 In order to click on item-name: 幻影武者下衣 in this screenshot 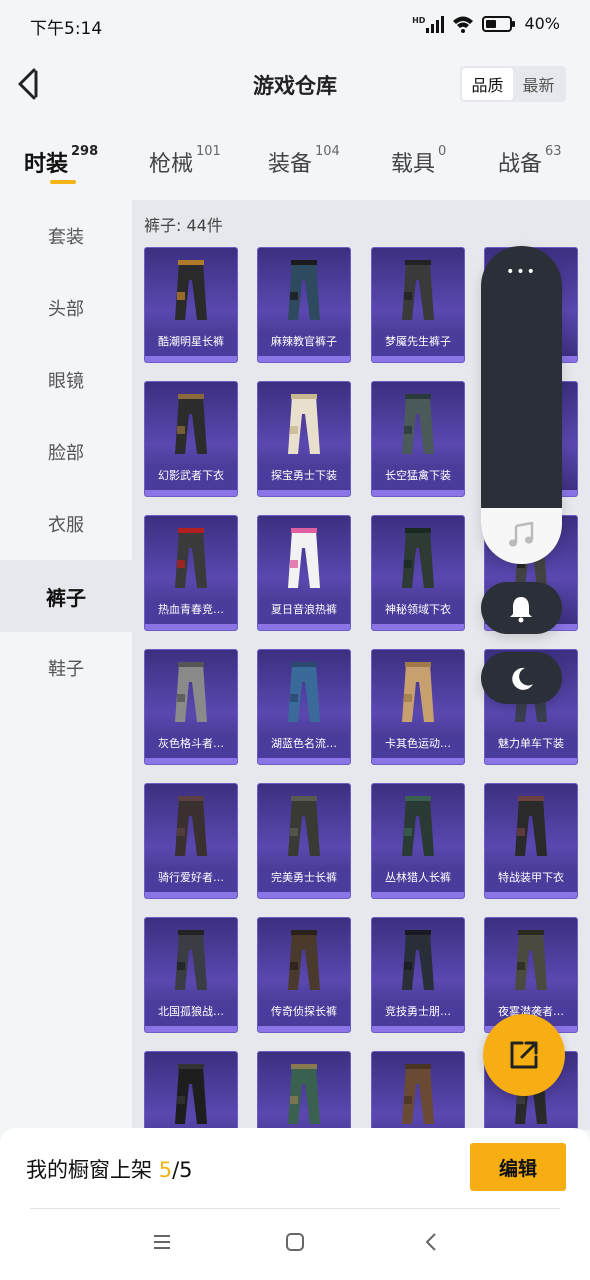, I will do `click(191, 476)`.